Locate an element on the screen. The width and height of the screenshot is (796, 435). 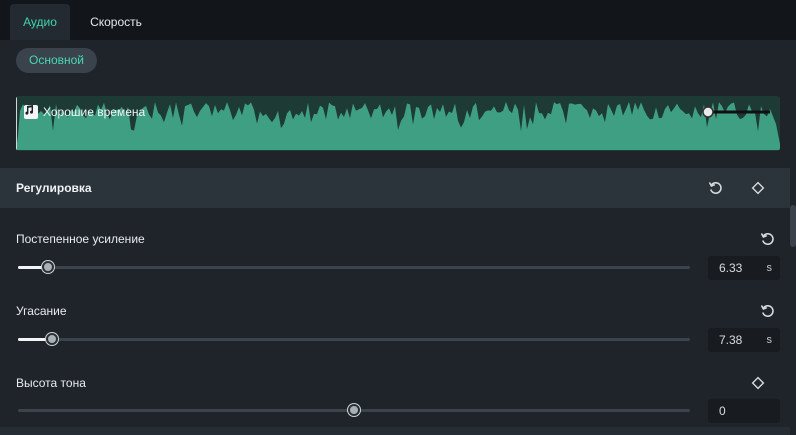
tab-speed: Скорость is located at coordinates (116, 22).